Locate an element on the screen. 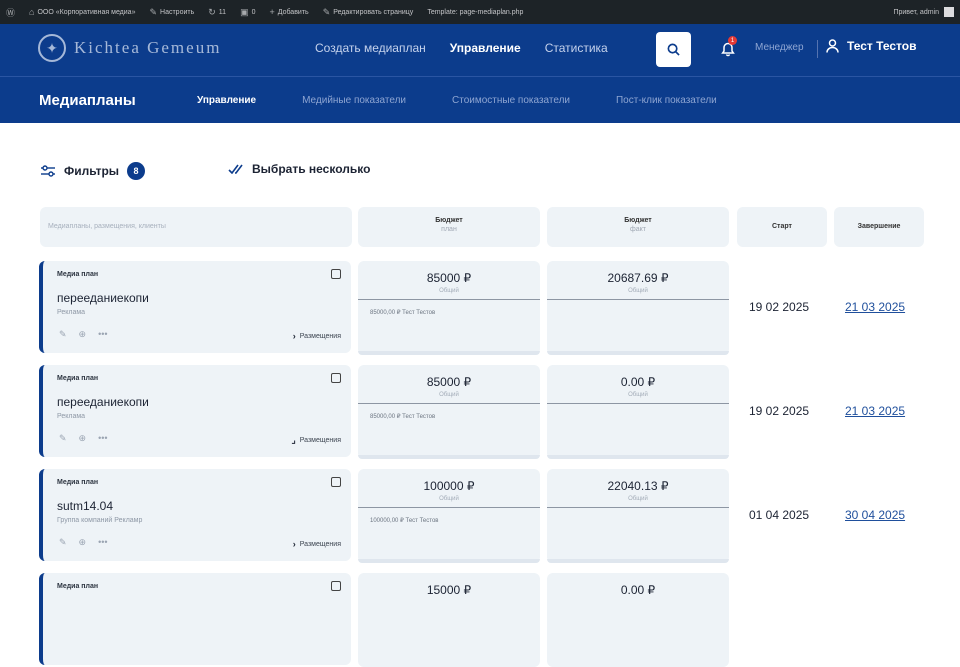 The width and height of the screenshot is (960, 667). mediaplan-card: Медиа план is located at coordinates (195, 619).